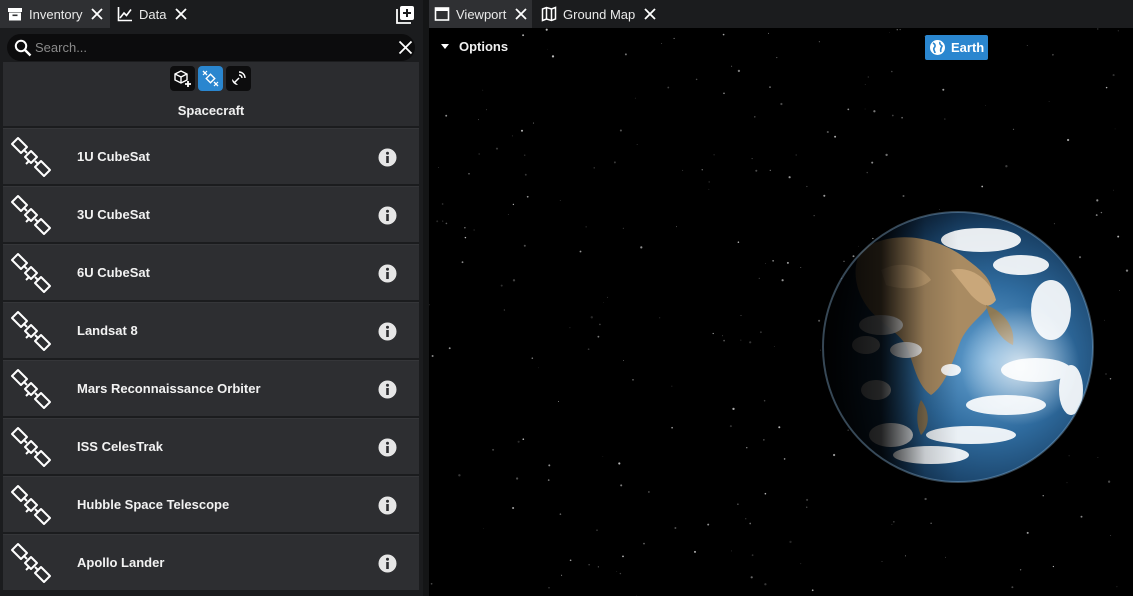 The image size is (1133, 596). Describe the element at coordinates (153, 504) in the screenshot. I see `asset-name: Hubble Space Telescope` at that location.